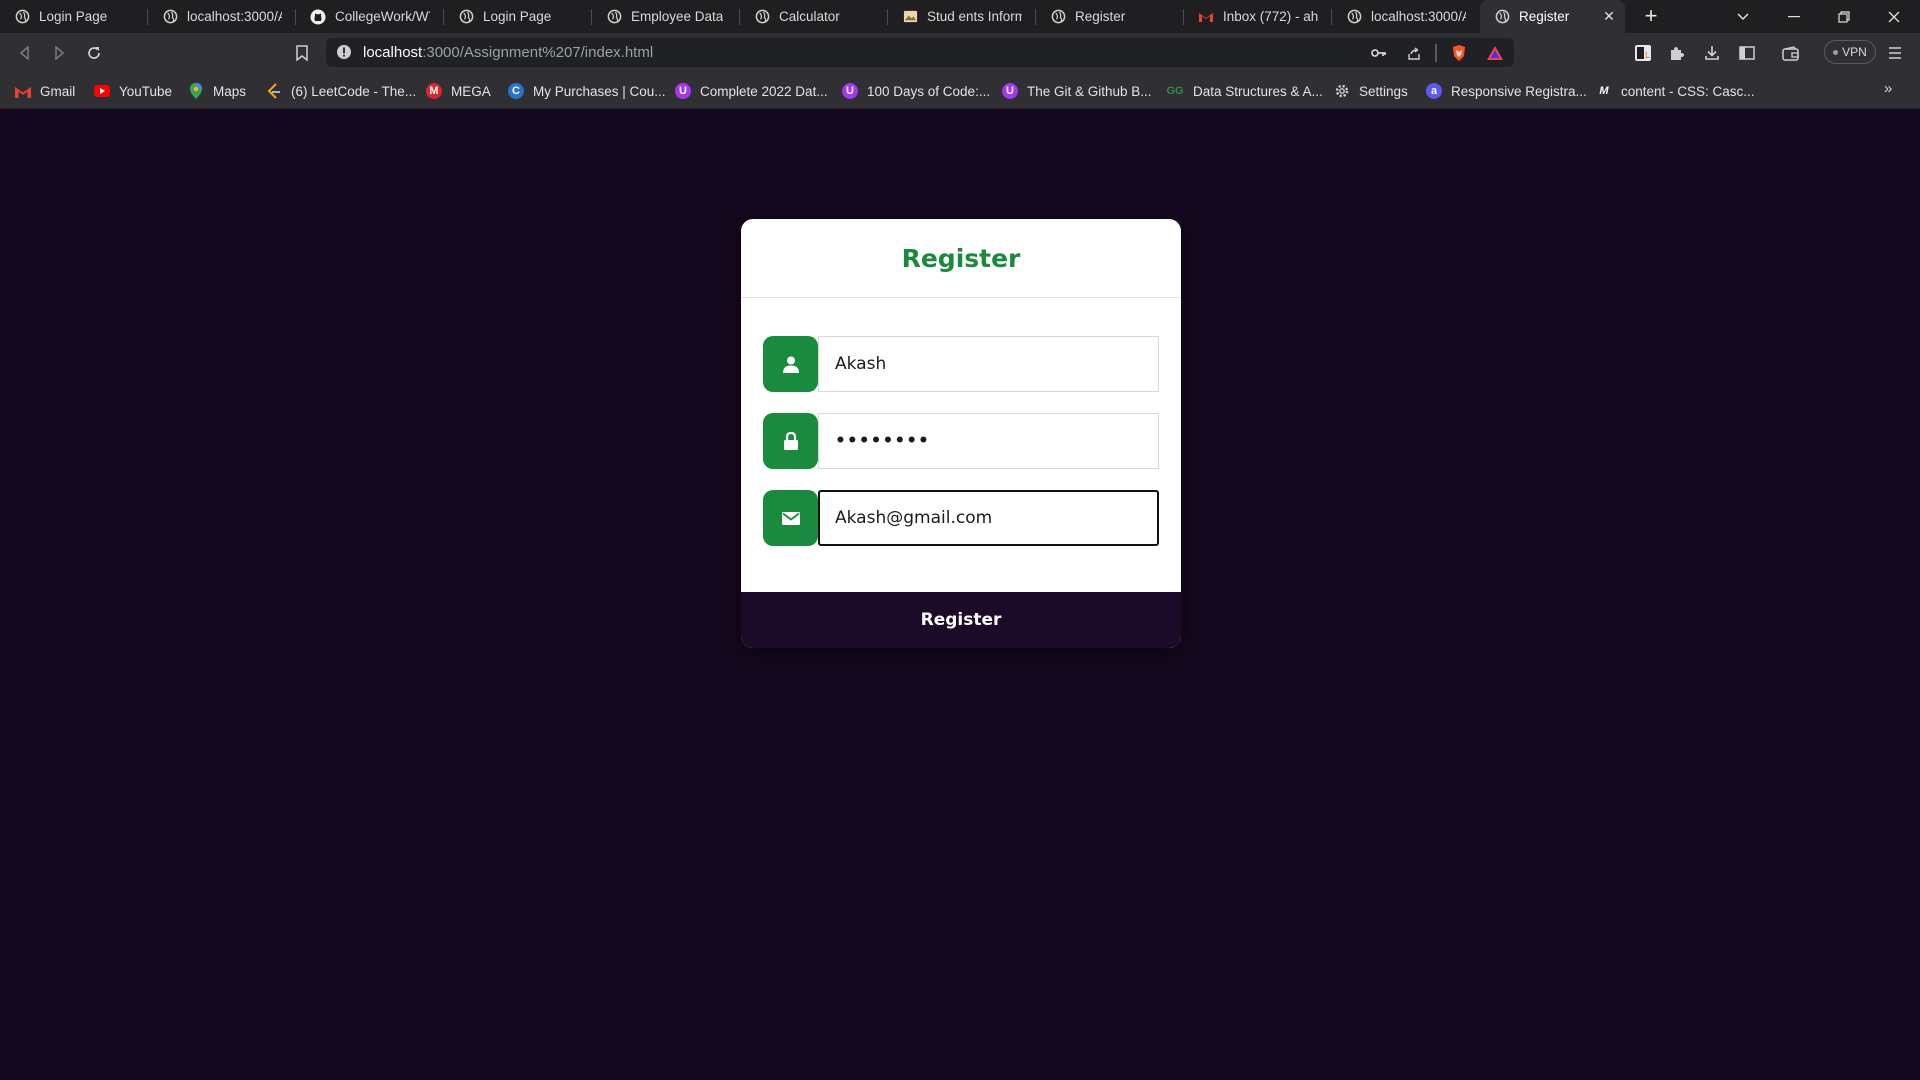 This screenshot has width=1920, height=1080. Describe the element at coordinates (1459, 53) in the screenshot. I see `brave-shield-icon` at that location.